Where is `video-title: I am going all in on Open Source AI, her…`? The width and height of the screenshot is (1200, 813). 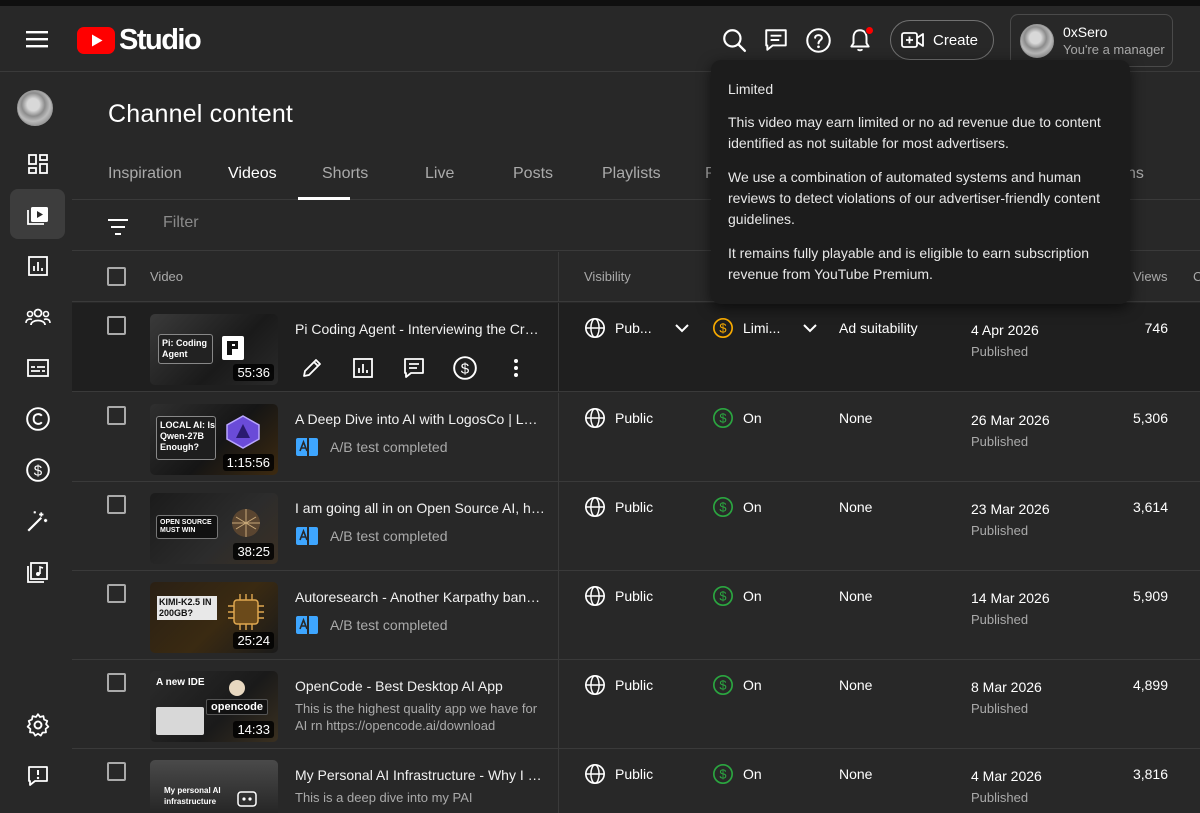 video-title: I am going all in on Open Source AI, her… is located at coordinates (420, 508).